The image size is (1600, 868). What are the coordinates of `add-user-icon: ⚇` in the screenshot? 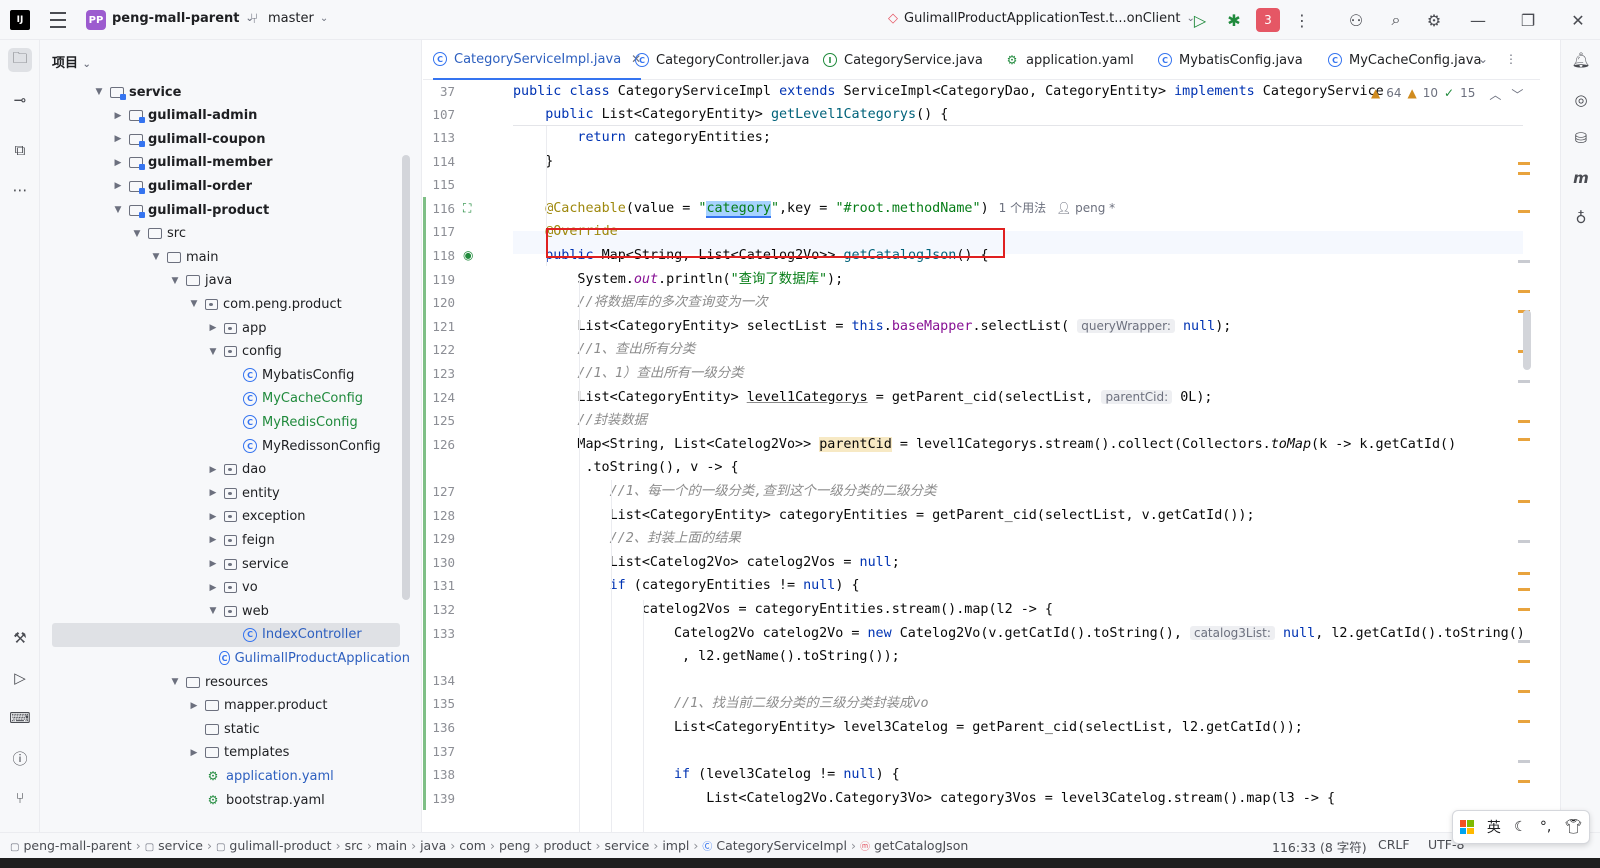 It's located at (1356, 20).